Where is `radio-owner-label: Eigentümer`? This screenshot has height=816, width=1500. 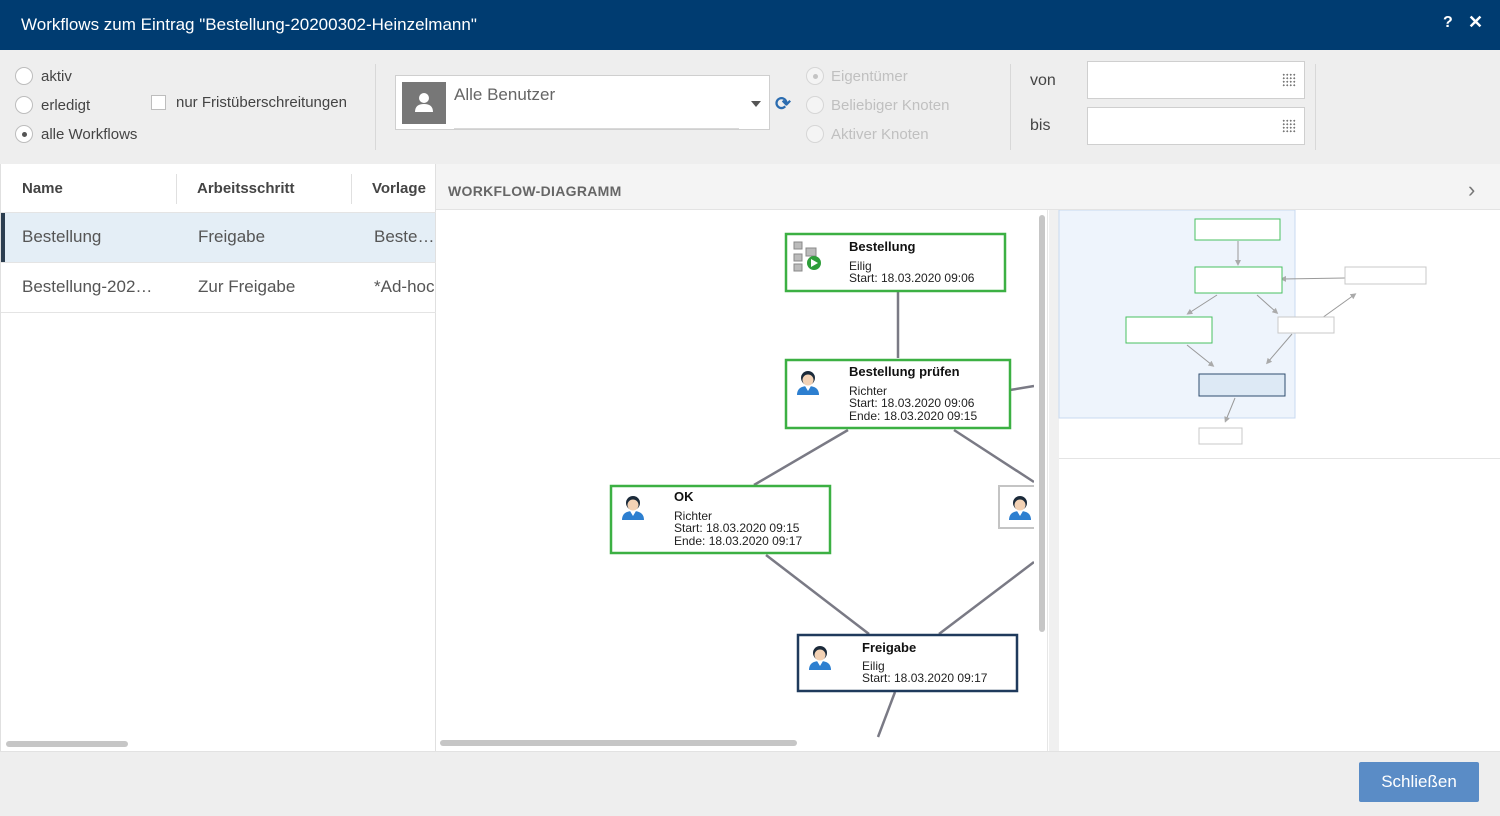 radio-owner-label: Eigentümer is located at coordinates (869, 76).